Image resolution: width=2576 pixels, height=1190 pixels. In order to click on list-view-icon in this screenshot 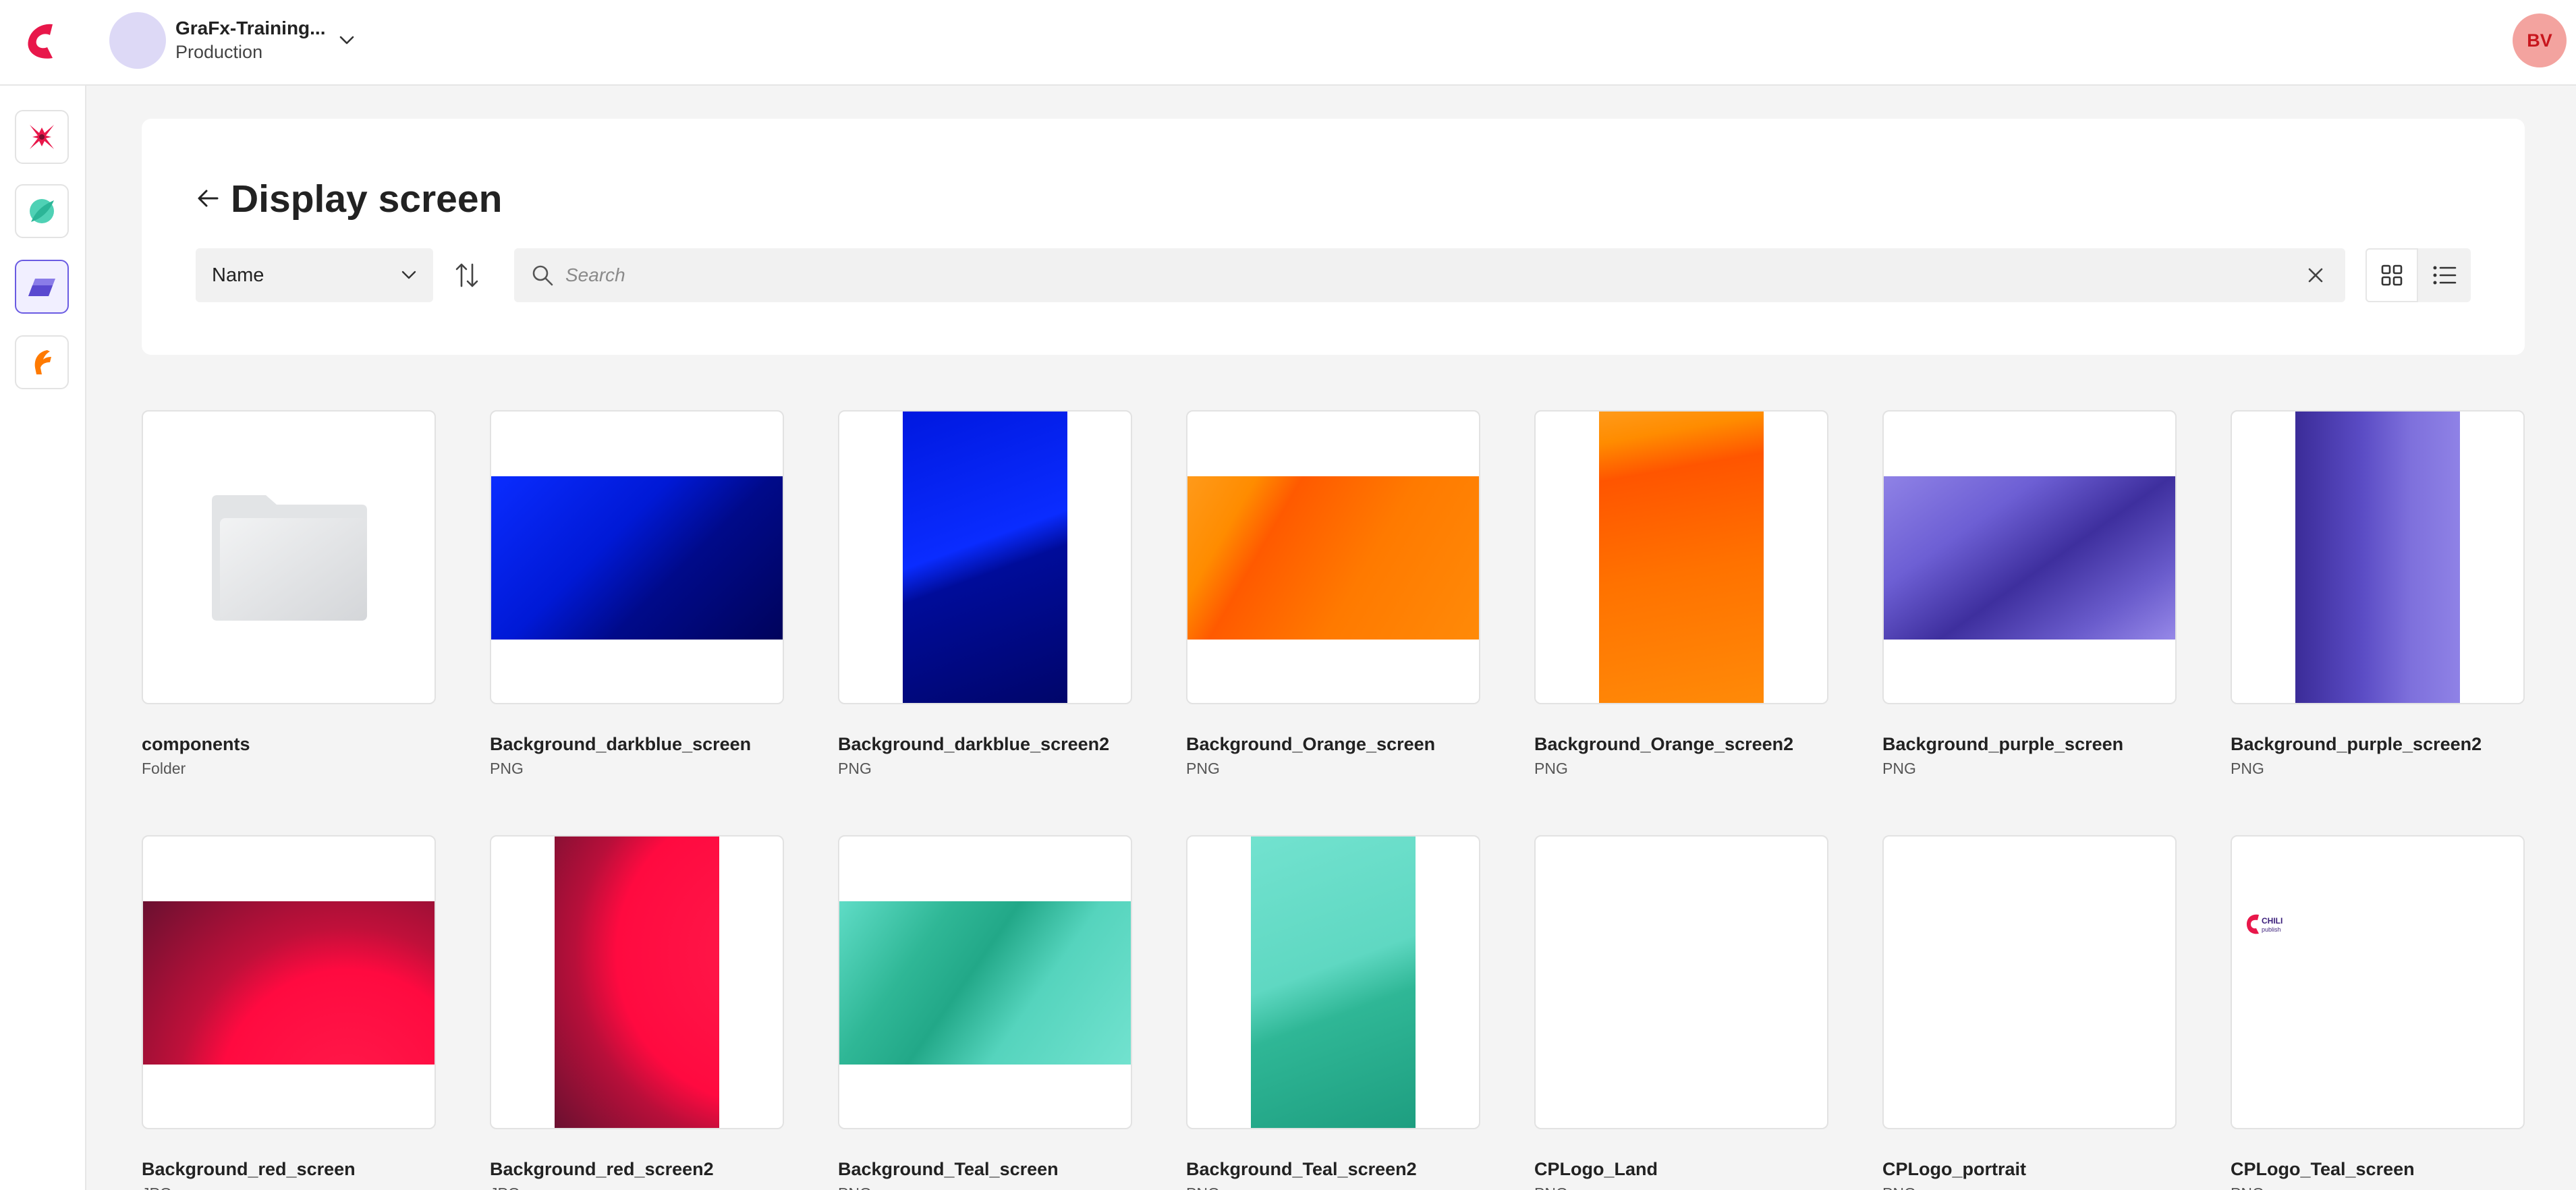, I will do `click(2444, 275)`.